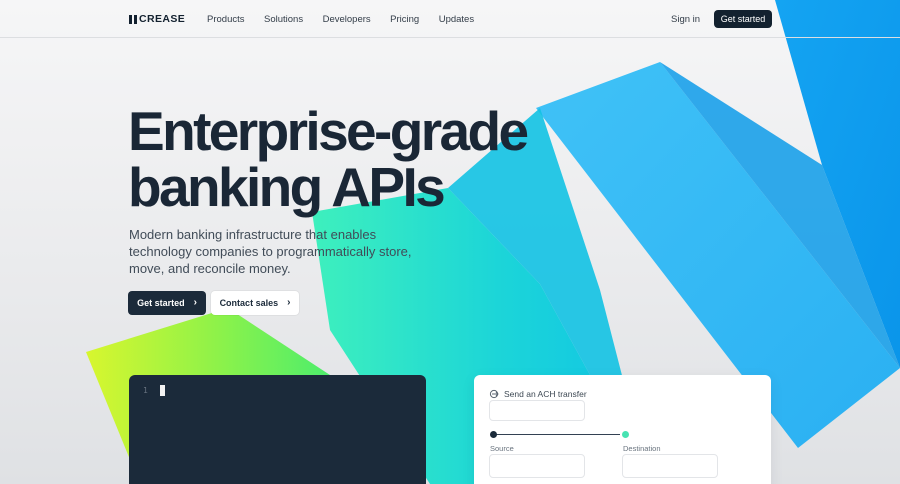 Image resolution: width=900 pixels, height=484 pixels. Describe the element at coordinates (537, 410) in the screenshot. I see `amount-field` at that location.